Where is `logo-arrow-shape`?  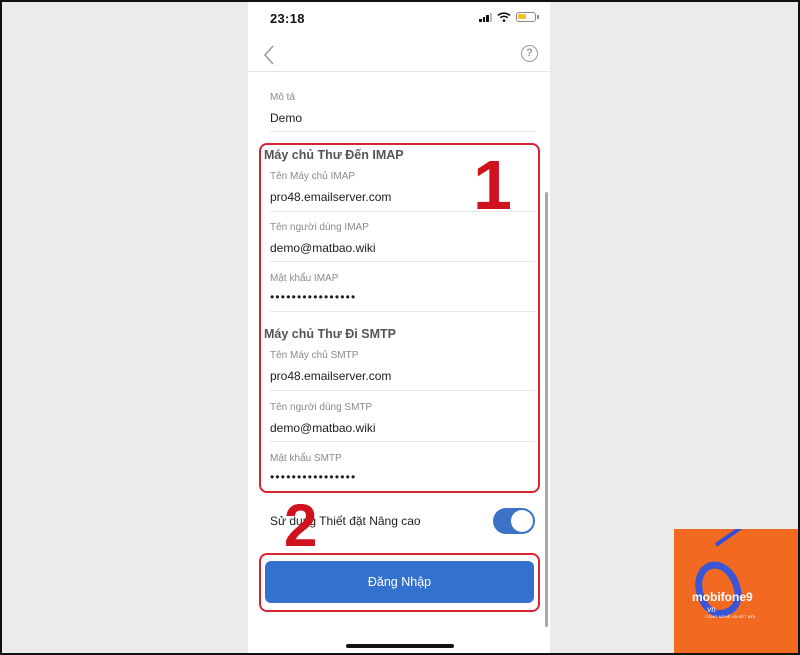 logo-arrow-shape is located at coordinates (740, 538).